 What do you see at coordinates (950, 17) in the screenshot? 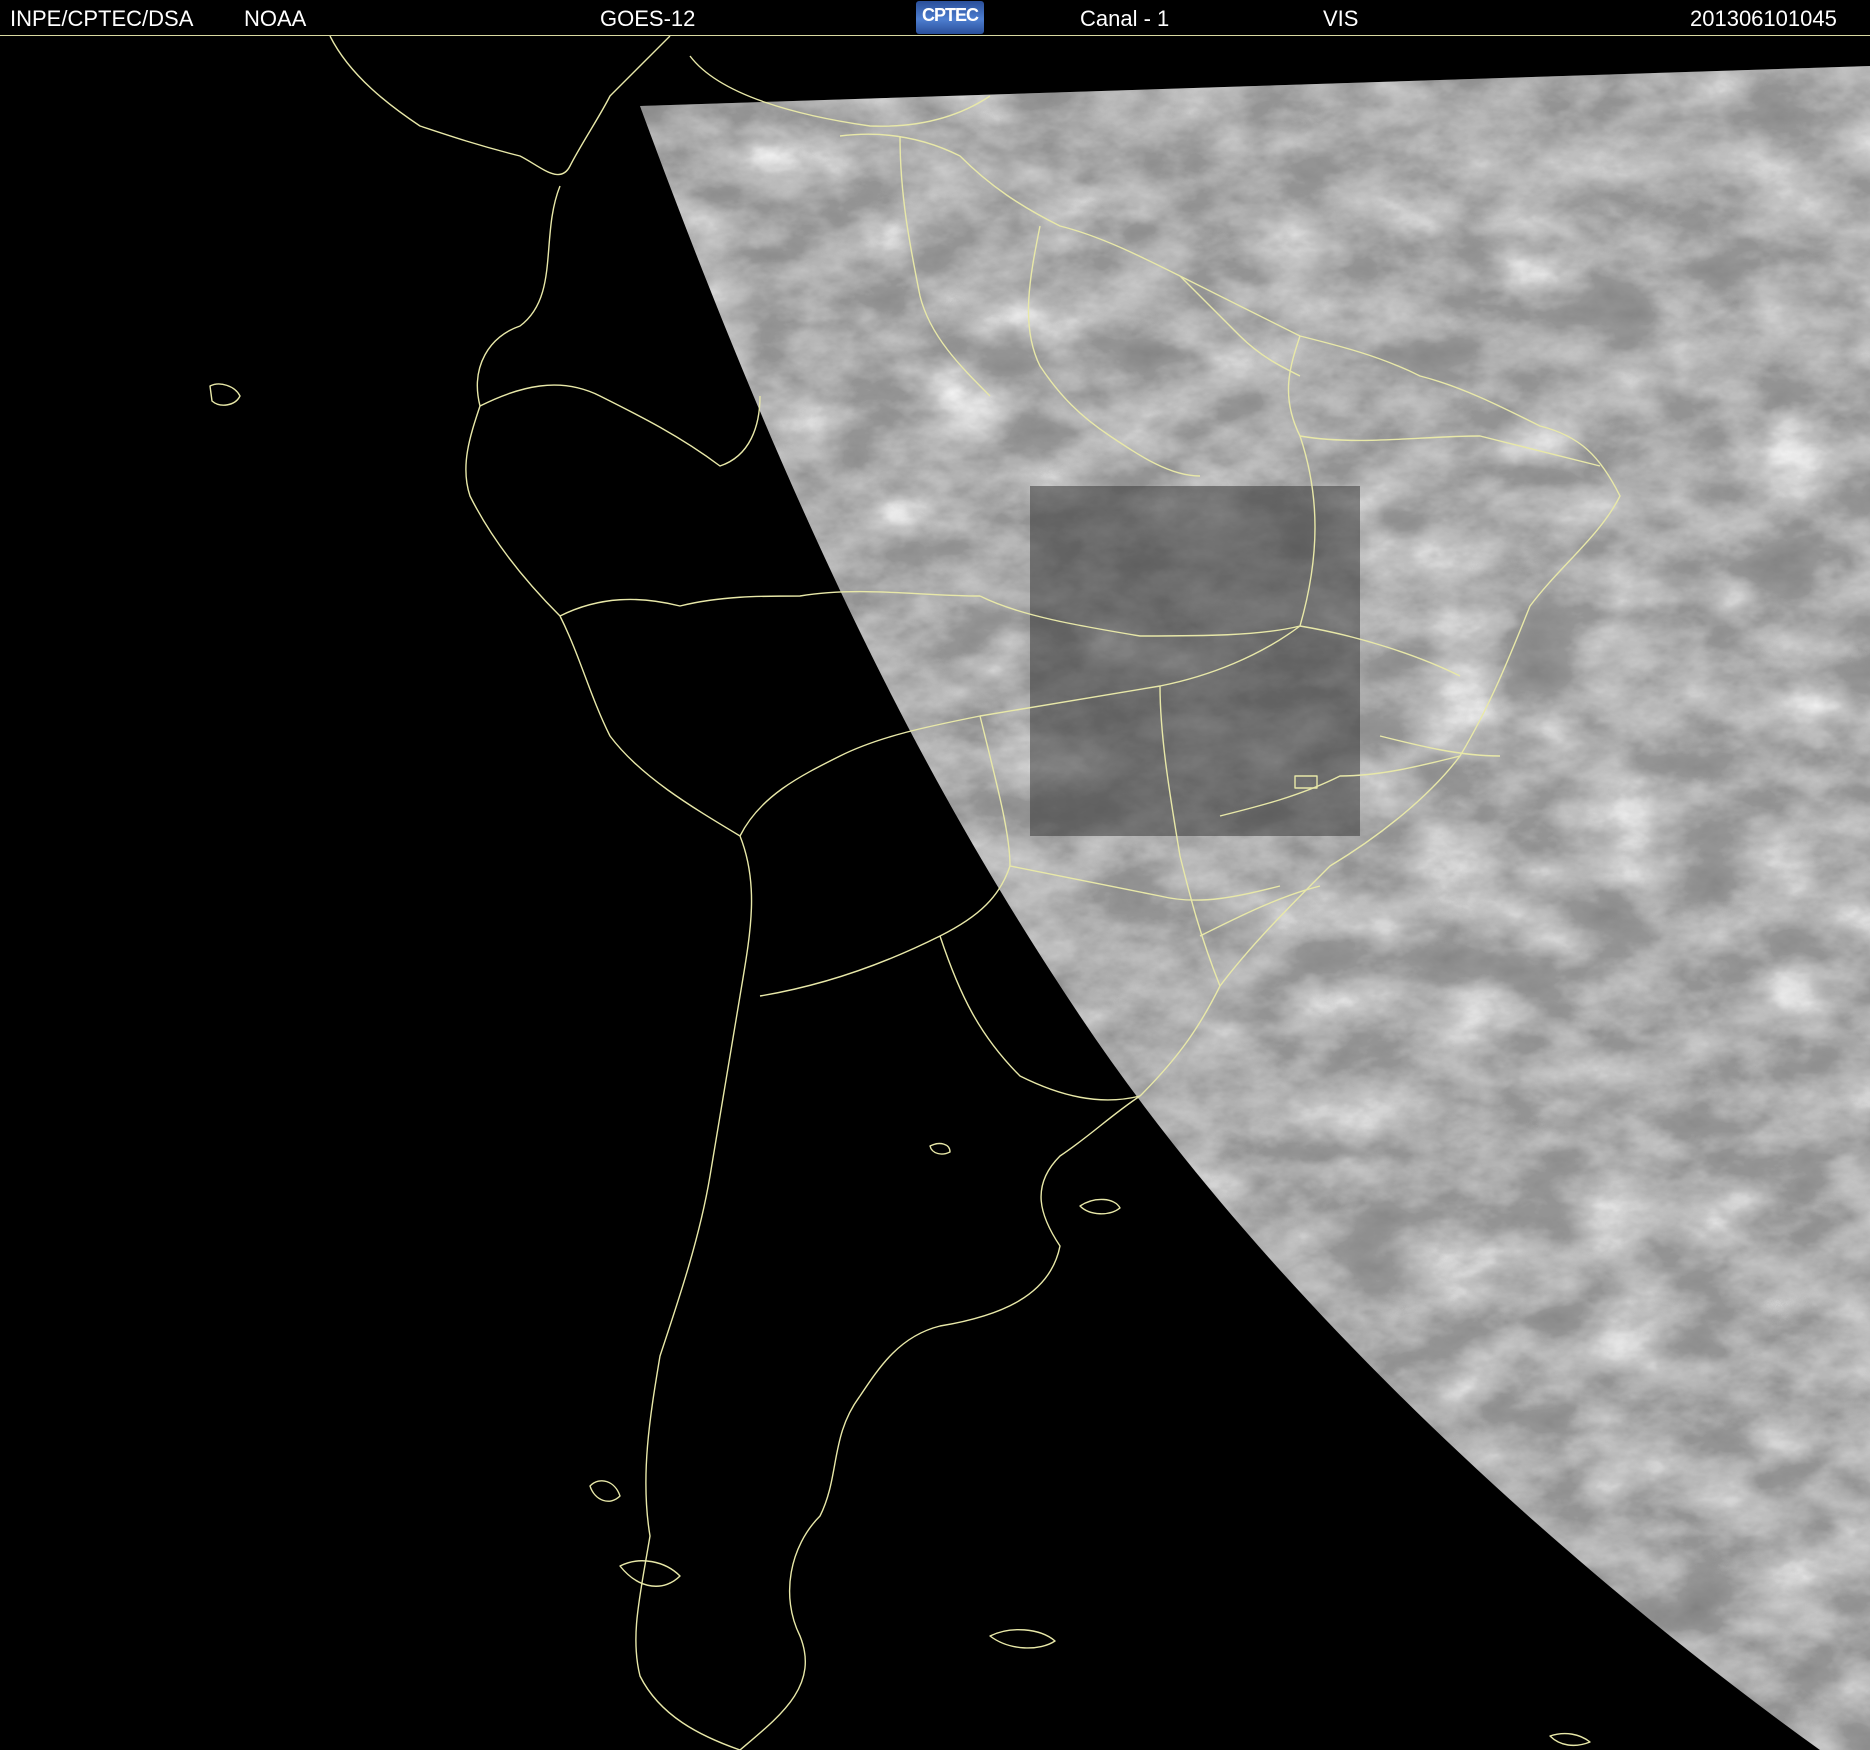
I see `cptec-logo: CPTEC` at bounding box center [950, 17].